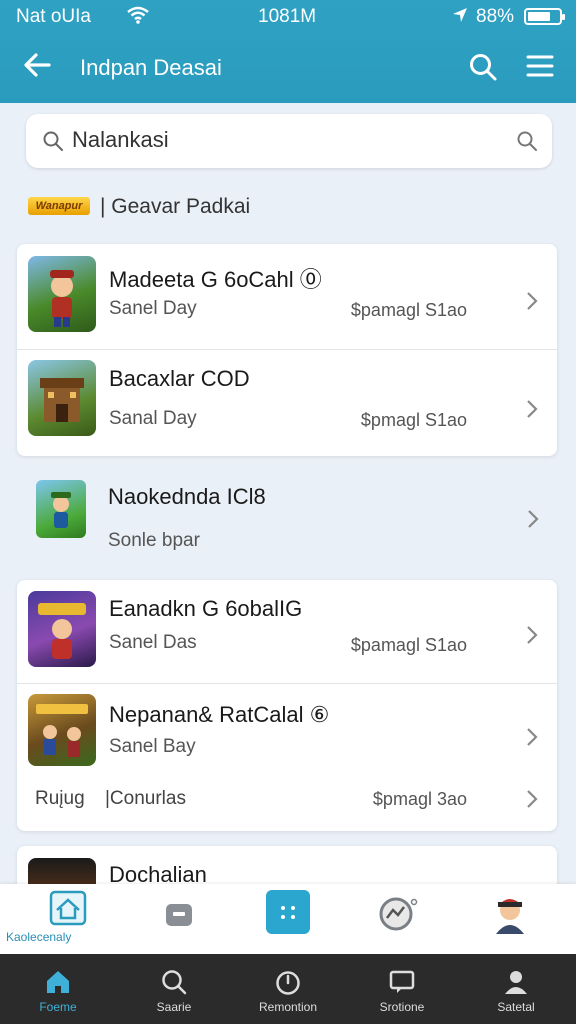 The height and width of the screenshot is (1024, 576). I want to click on nav-label: Foeme, so click(58, 1007).